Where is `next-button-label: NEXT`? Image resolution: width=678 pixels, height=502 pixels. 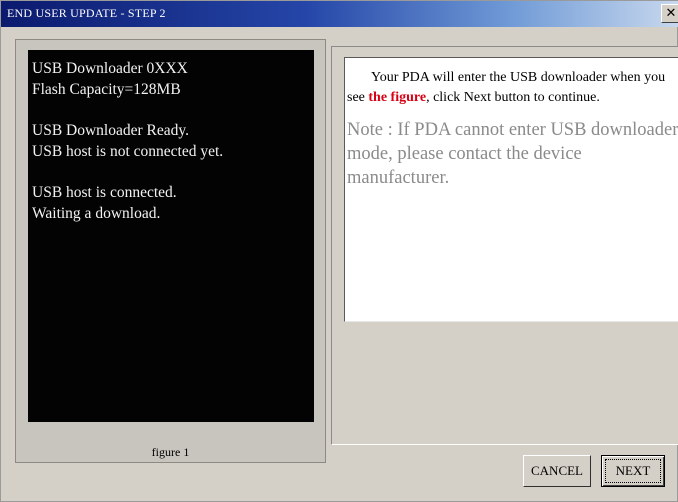 next-button-label: NEXT is located at coordinates (633, 471).